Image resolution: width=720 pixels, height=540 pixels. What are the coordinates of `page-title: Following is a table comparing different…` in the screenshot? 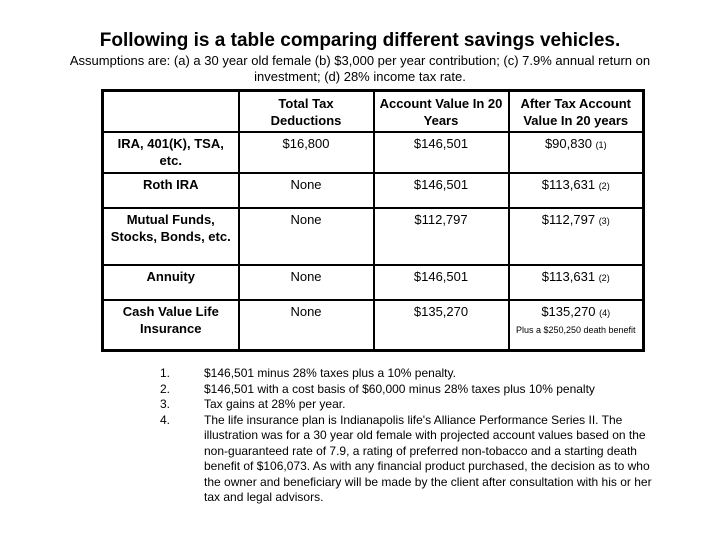 It's located at (360, 40).